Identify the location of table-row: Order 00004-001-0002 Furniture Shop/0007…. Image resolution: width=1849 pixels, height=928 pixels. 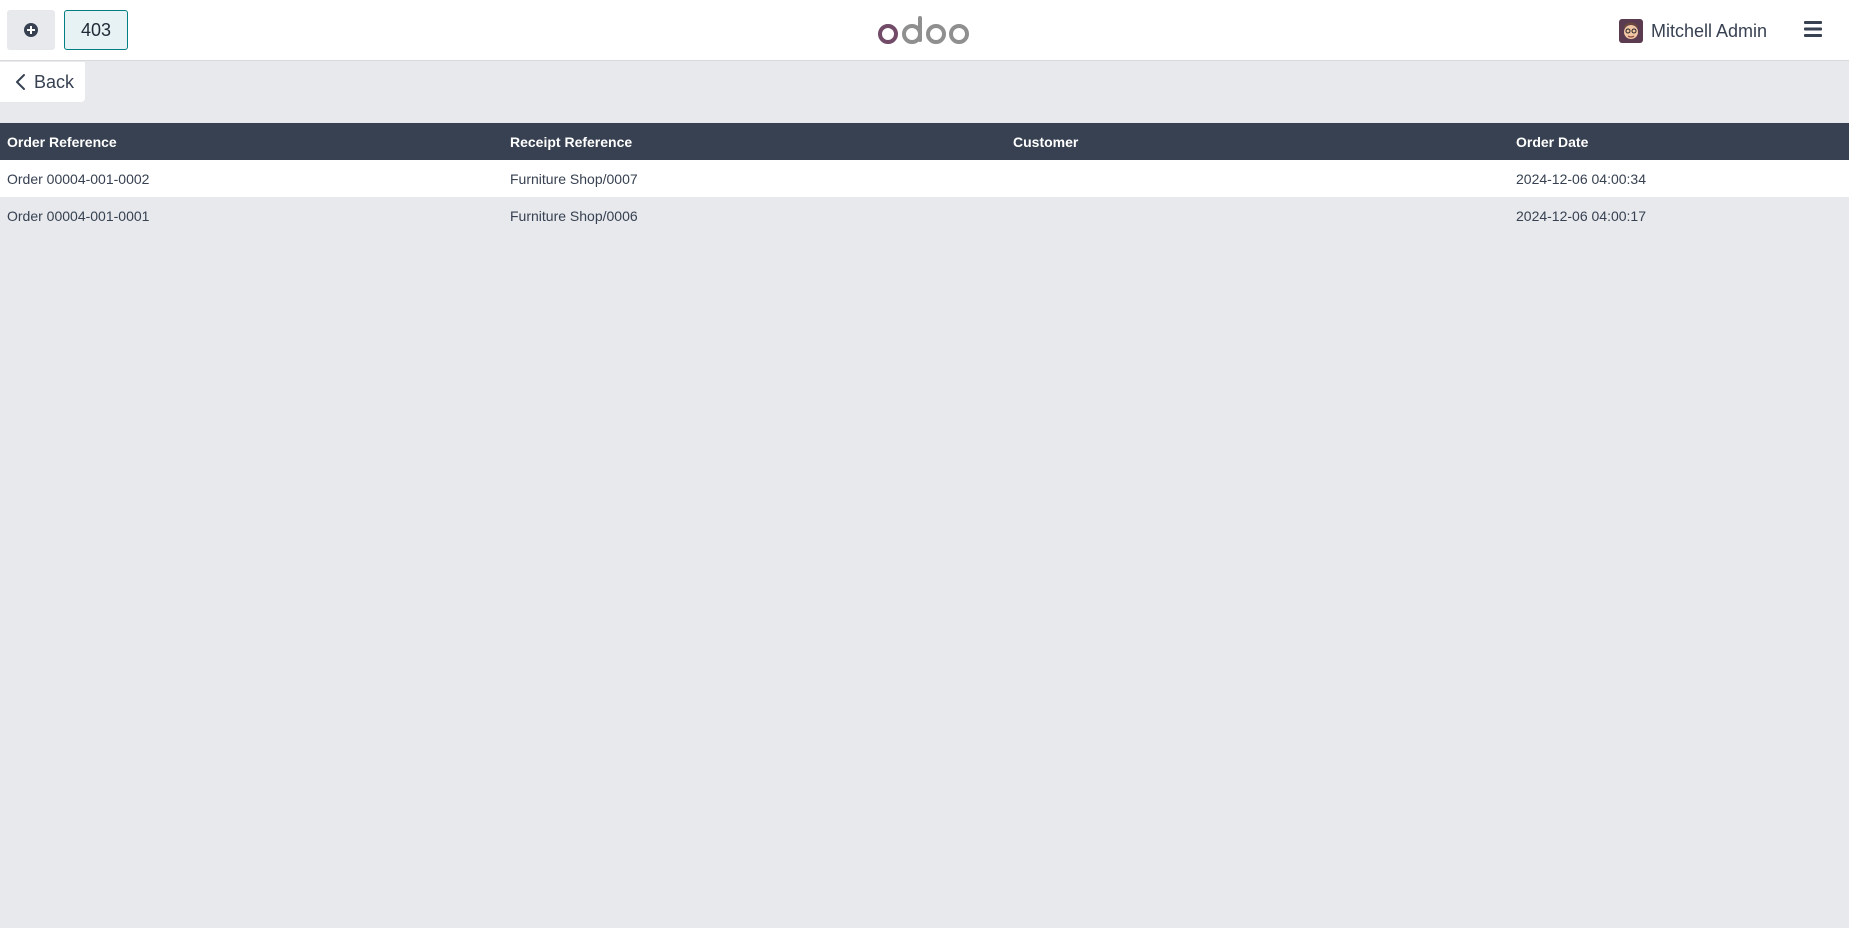
(924, 178).